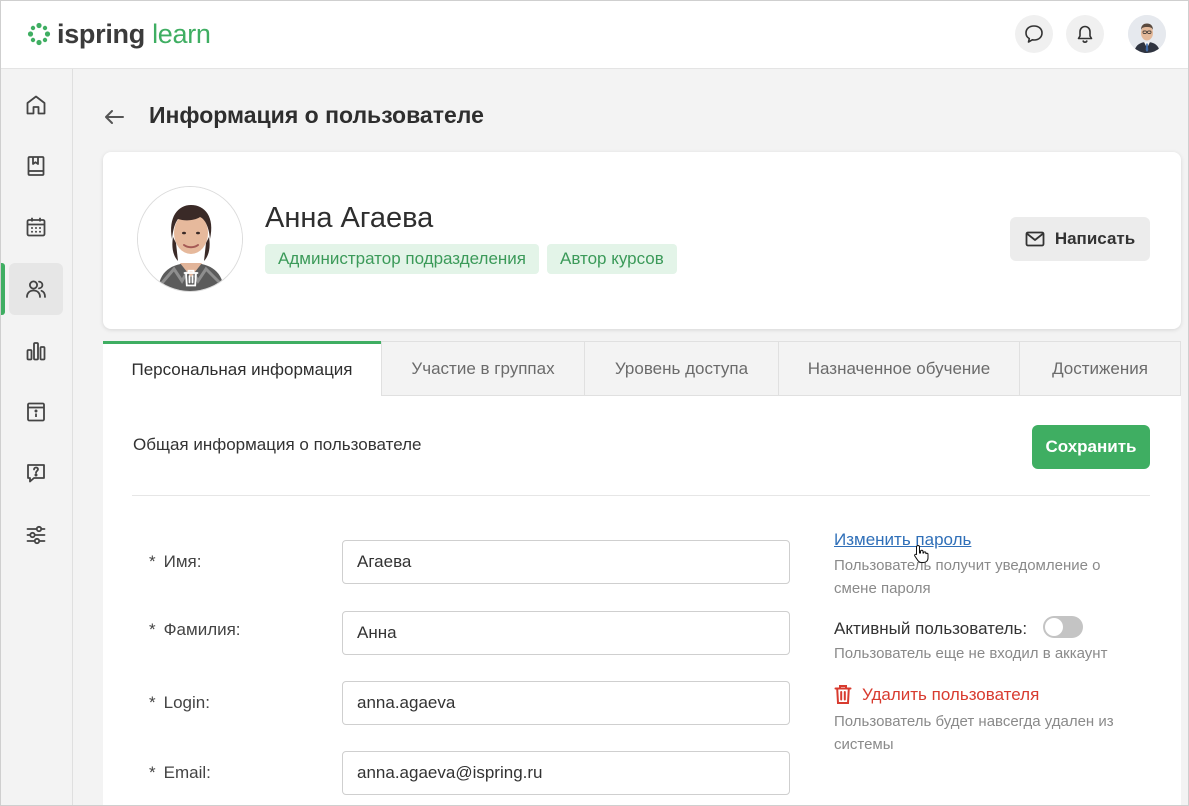  Describe the element at coordinates (931, 628) in the screenshot. I see `active-user-label: Активный пользователь:` at that location.